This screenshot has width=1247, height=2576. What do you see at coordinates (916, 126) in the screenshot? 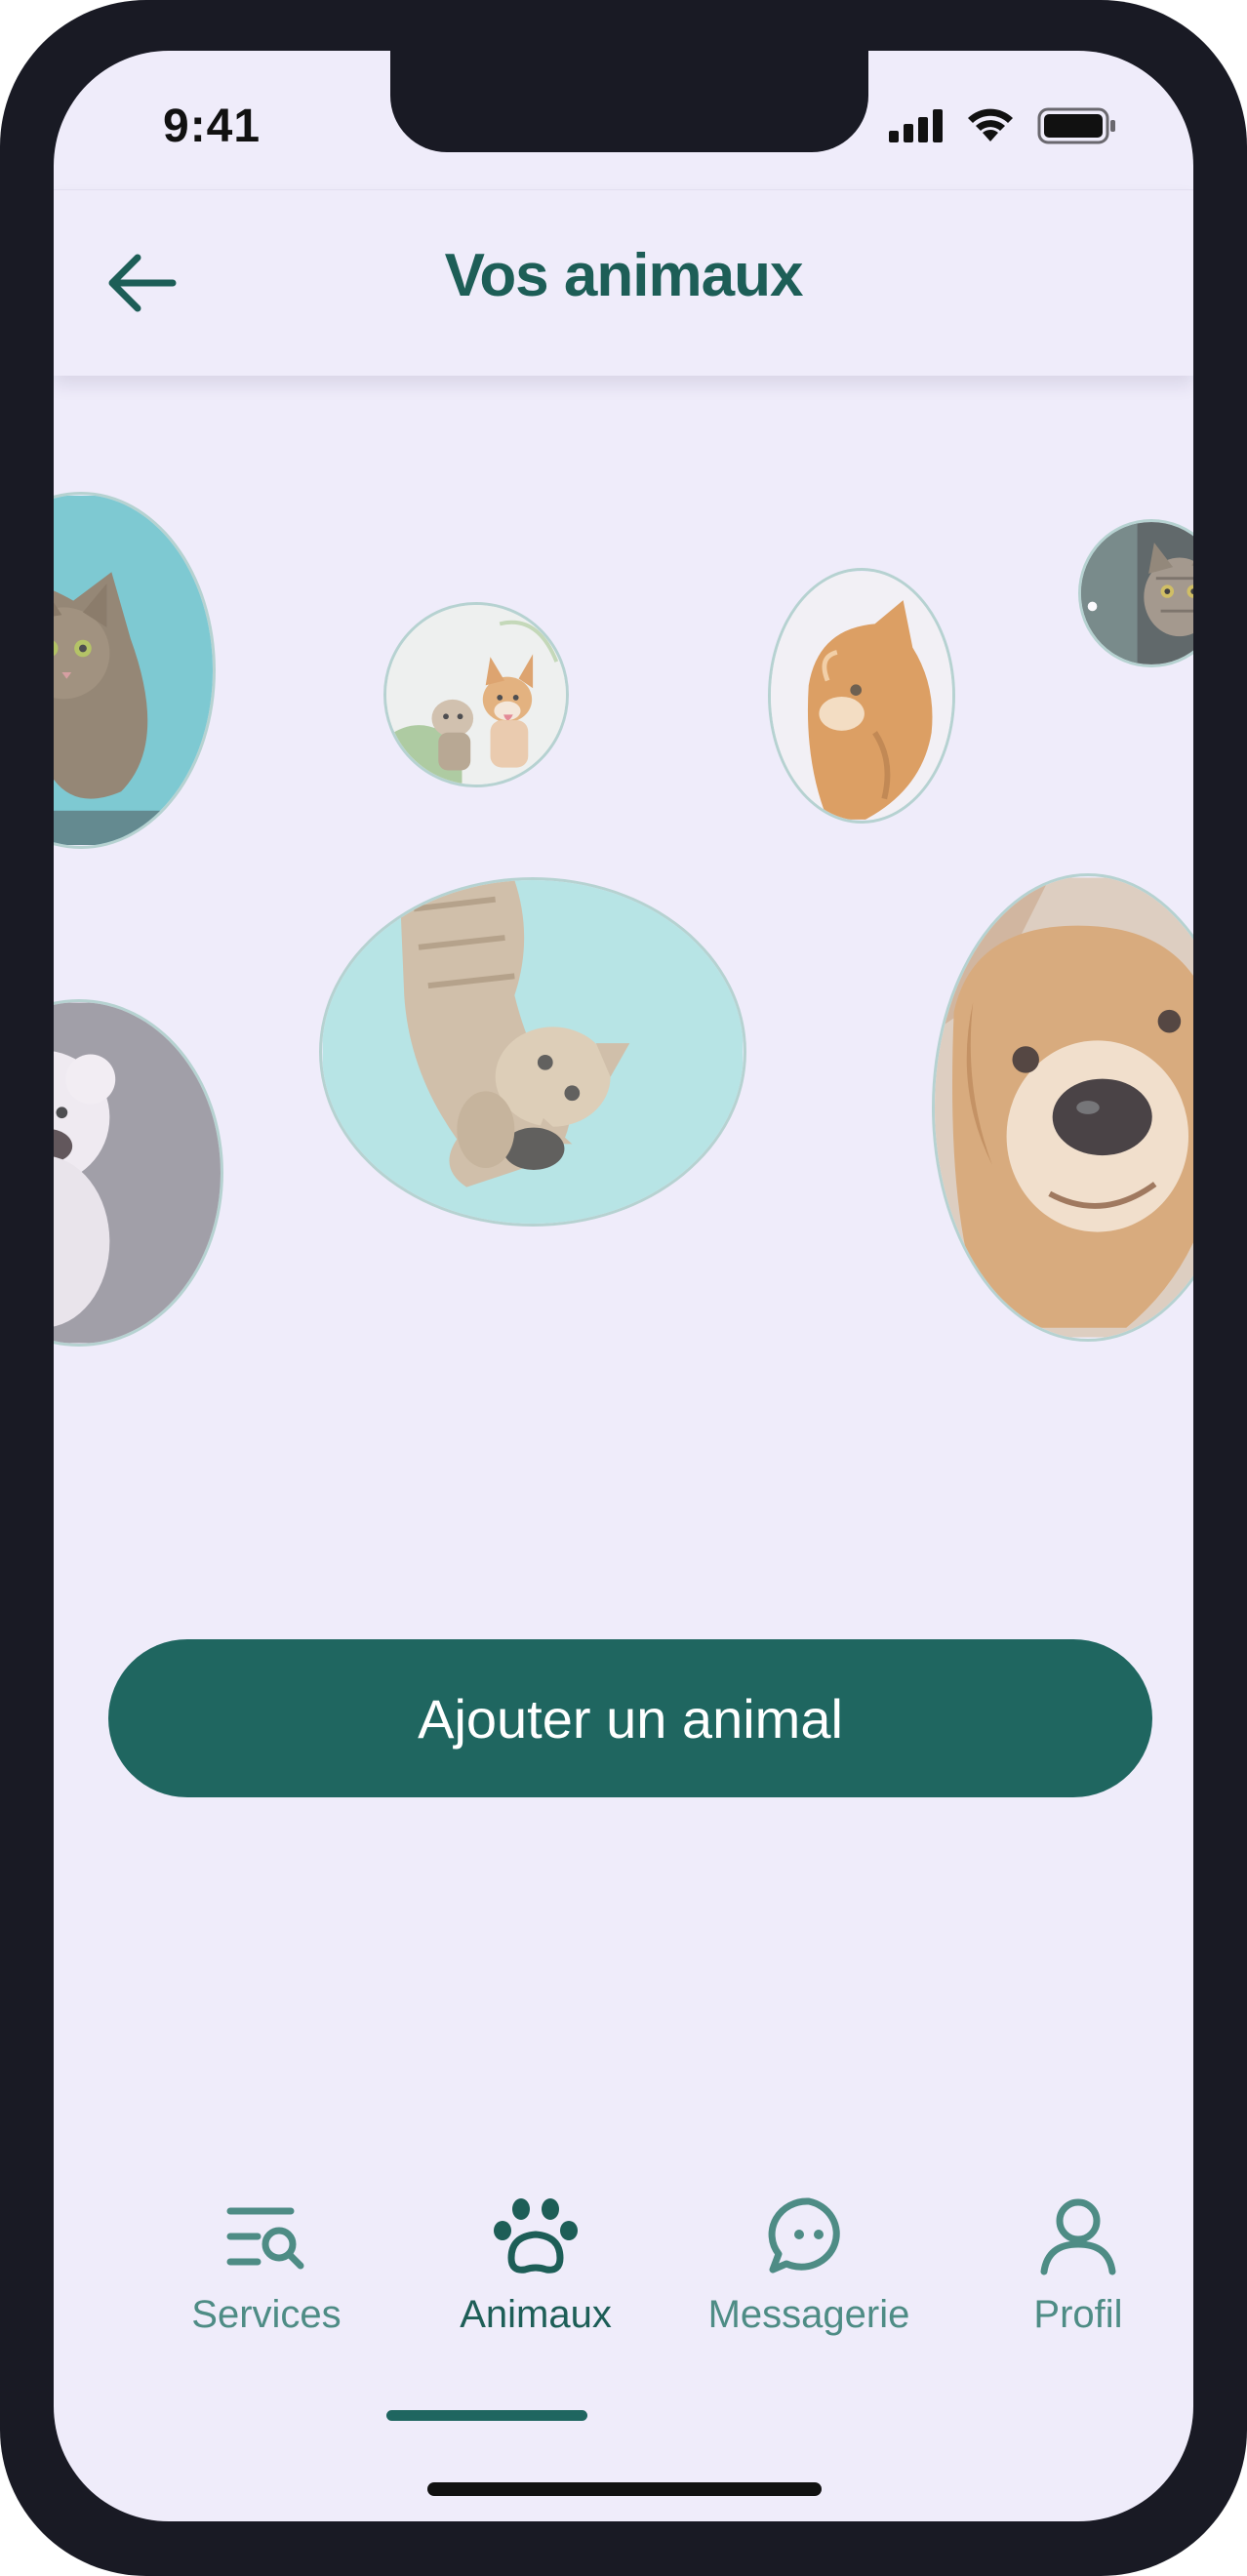
I see `cellular-signal-icon` at bounding box center [916, 126].